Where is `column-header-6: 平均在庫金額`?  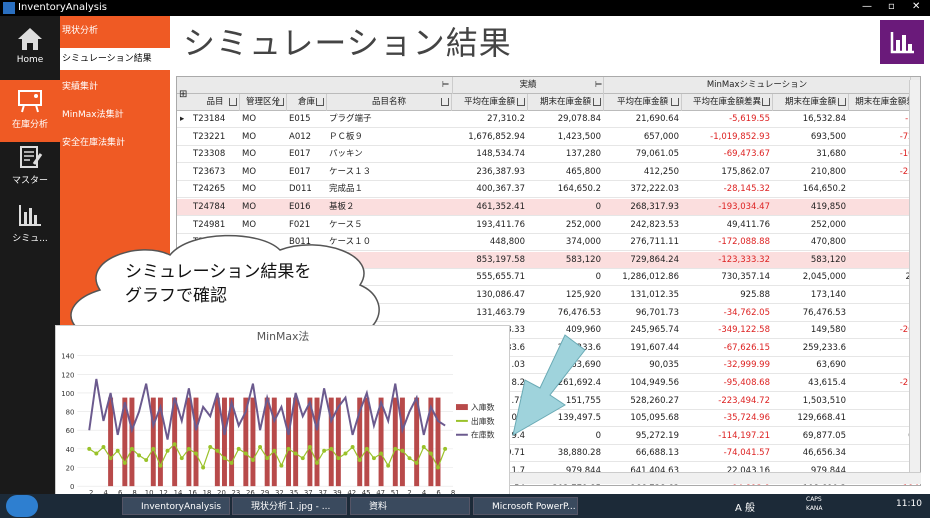
column-header-6: 平均在庫金額 is located at coordinates (643, 102).